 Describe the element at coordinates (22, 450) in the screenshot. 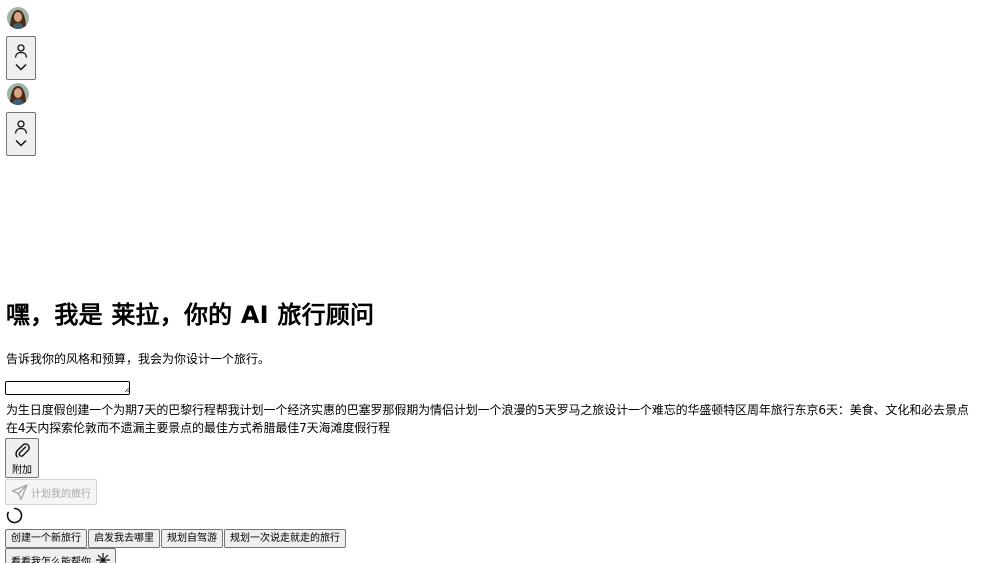

I see `paperclip-icon` at that location.